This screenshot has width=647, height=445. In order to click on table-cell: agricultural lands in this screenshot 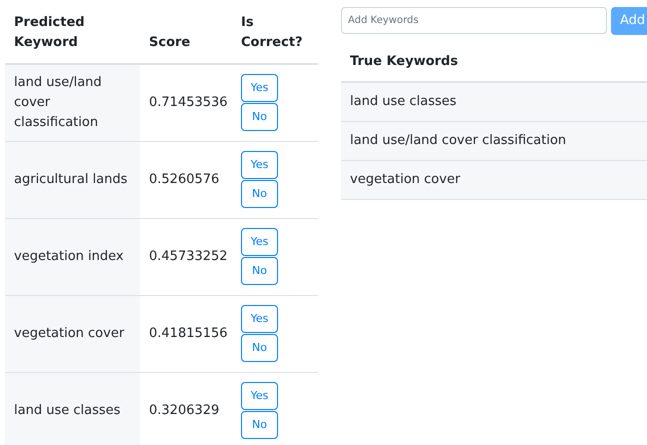, I will do `click(72, 180)`.